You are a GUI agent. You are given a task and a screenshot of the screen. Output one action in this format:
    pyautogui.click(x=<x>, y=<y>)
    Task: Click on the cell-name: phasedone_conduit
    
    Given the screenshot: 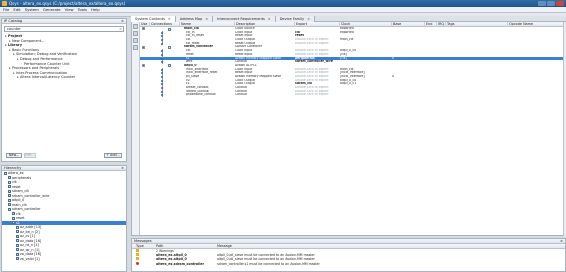 What is the action you would take?
    pyautogui.click(x=201, y=95)
    